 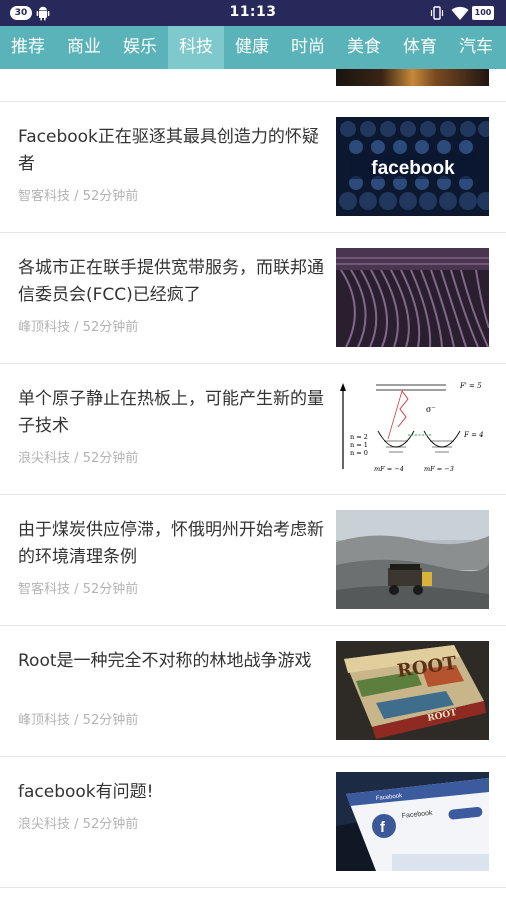 I want to click on tab-health: 健康, so click(x=252, y=47).